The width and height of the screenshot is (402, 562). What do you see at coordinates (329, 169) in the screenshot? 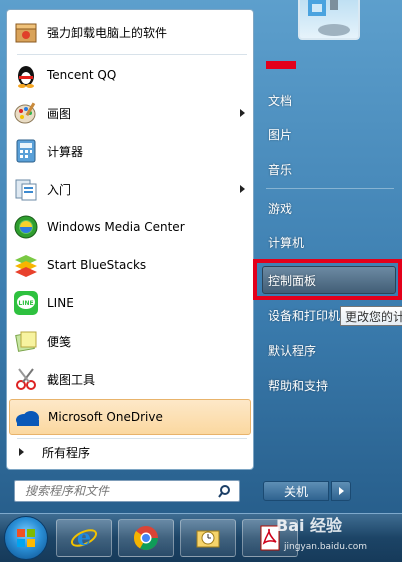
I see `right-item-music: 音乐` at bounding box center [329, 169].